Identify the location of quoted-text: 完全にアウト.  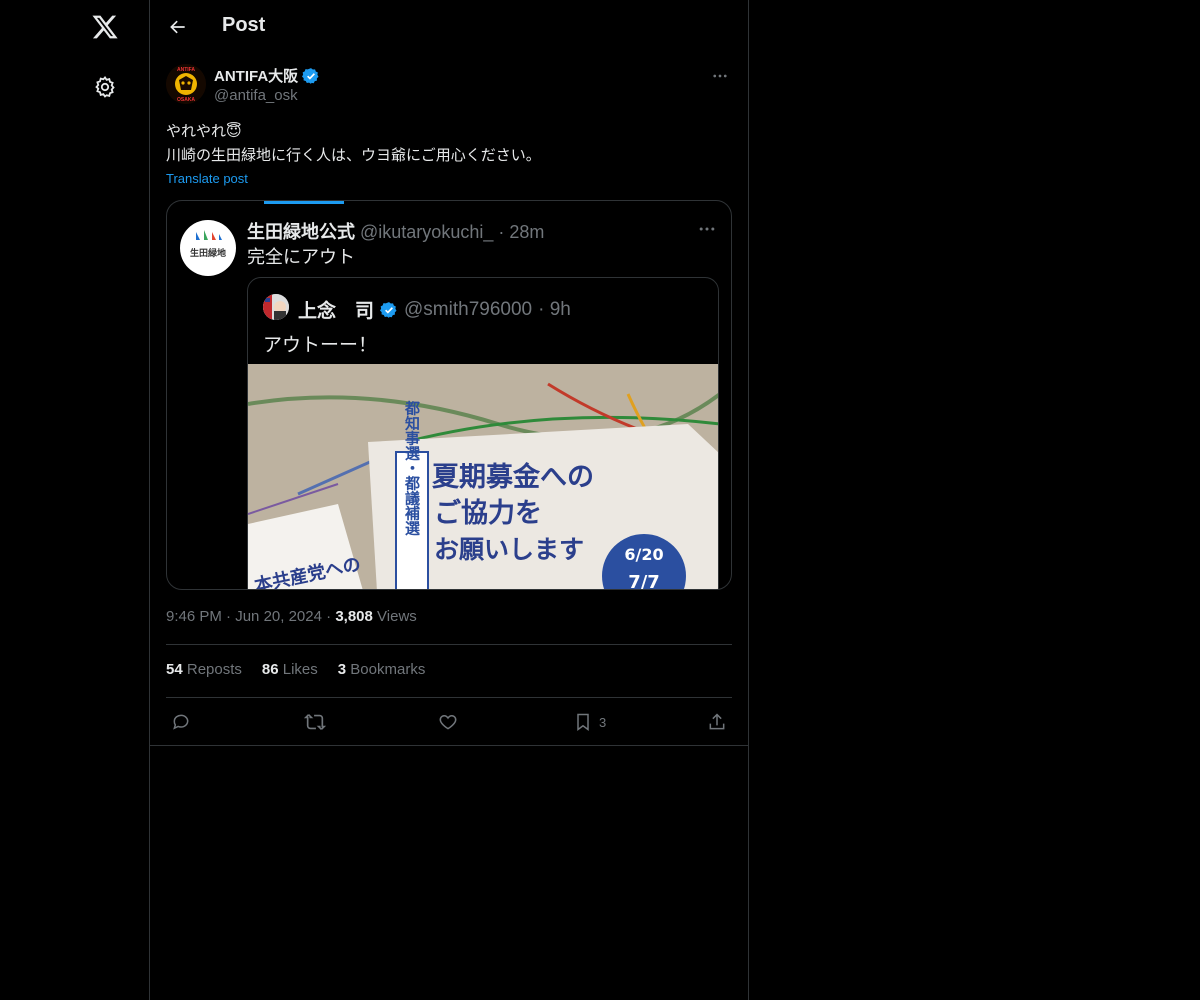
(301, 257).